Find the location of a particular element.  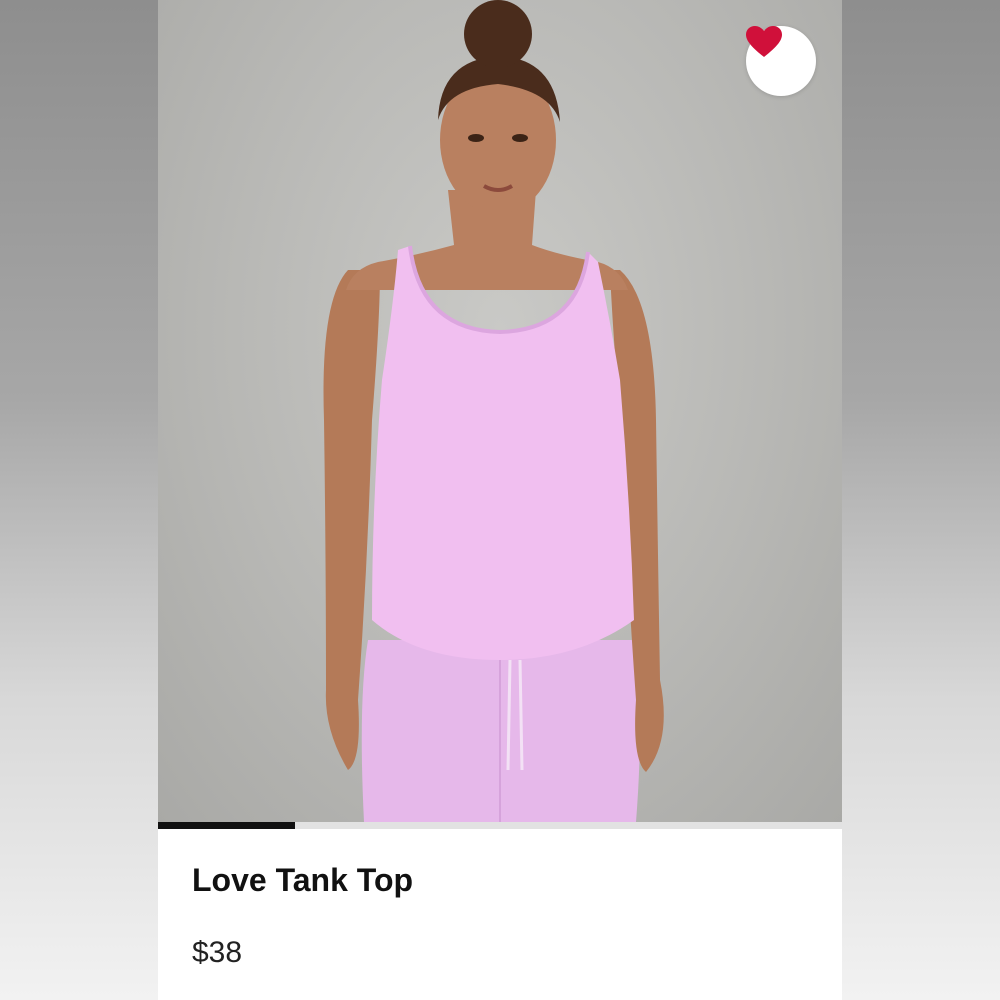

gallery-progress-fill is located at coordinates (226, 825).